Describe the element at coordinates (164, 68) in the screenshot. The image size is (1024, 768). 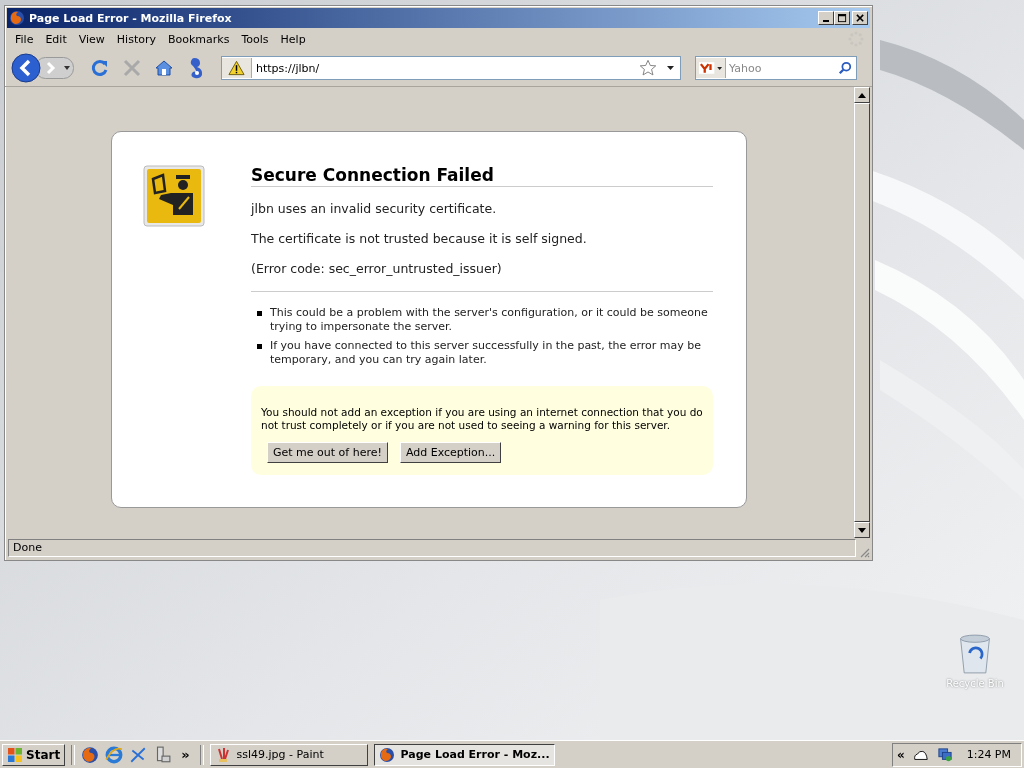
I see `home-icon` at that location.